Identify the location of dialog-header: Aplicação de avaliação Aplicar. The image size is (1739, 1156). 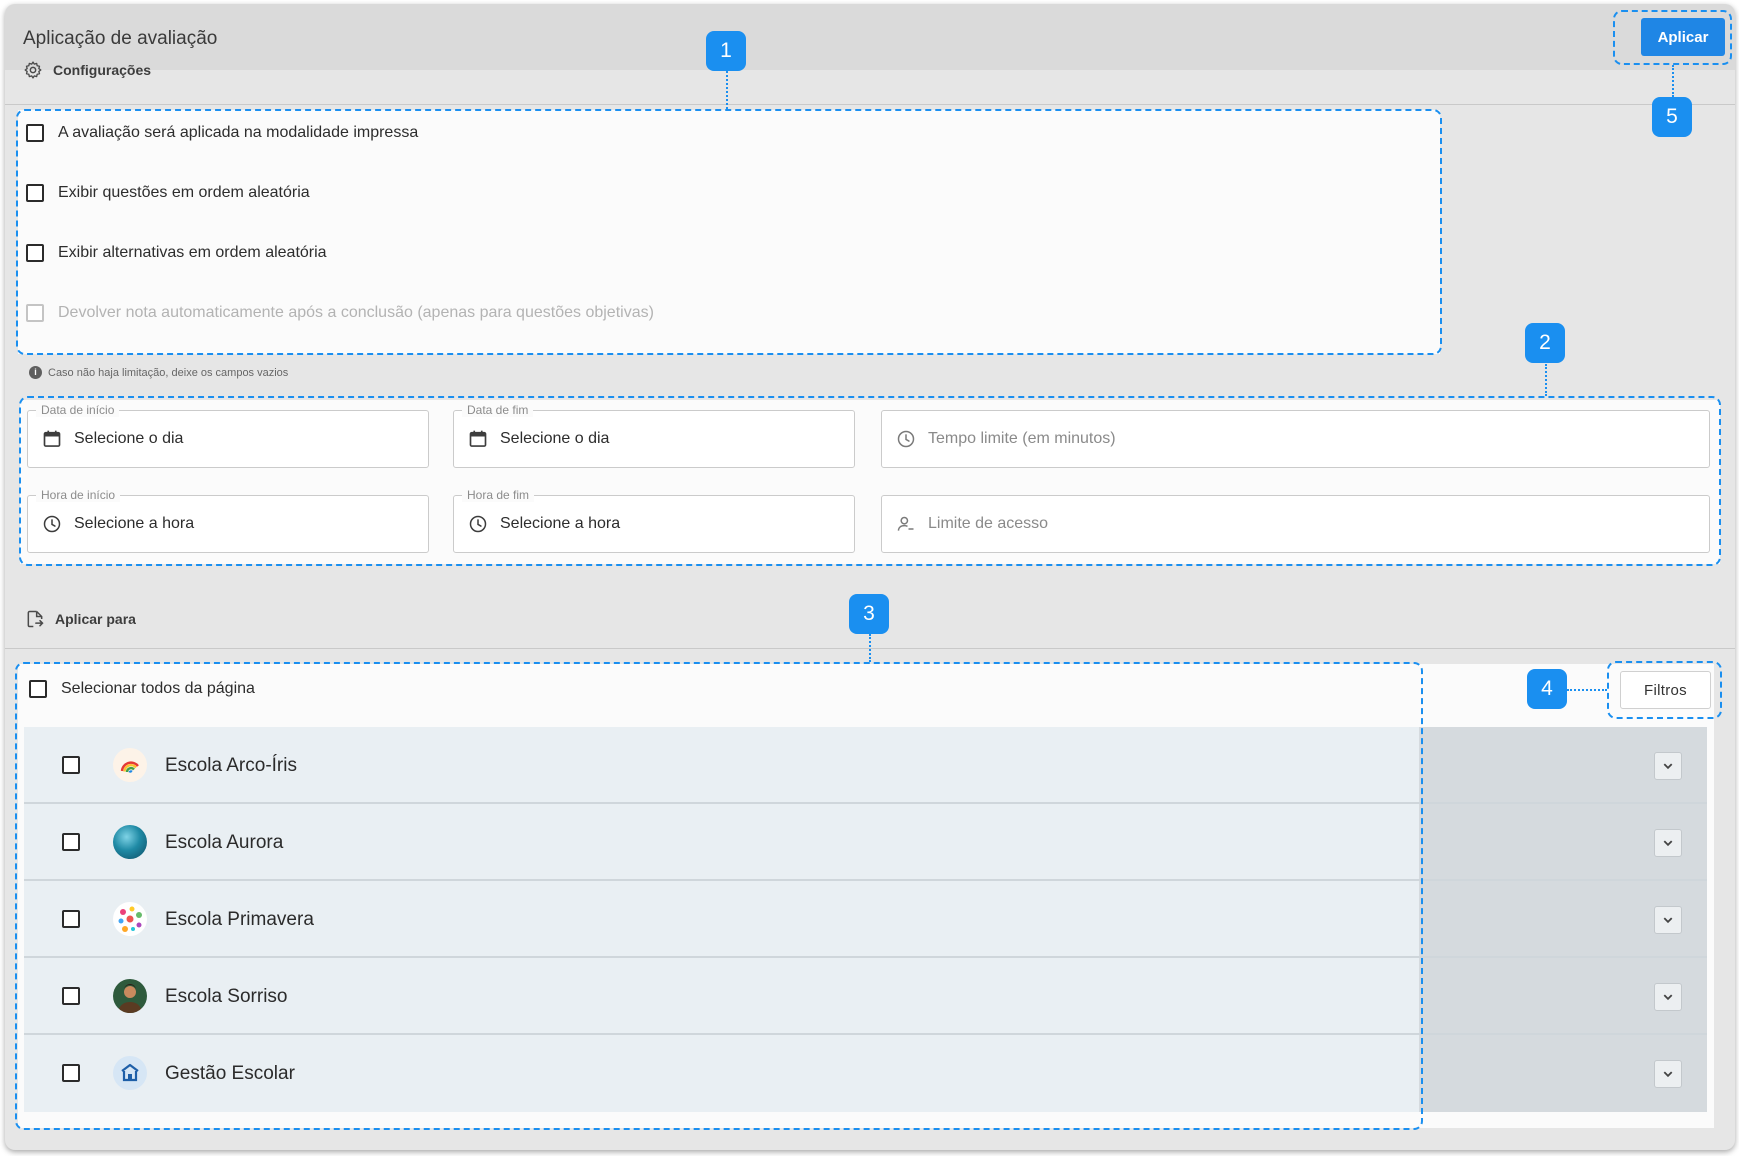
(870, 37).